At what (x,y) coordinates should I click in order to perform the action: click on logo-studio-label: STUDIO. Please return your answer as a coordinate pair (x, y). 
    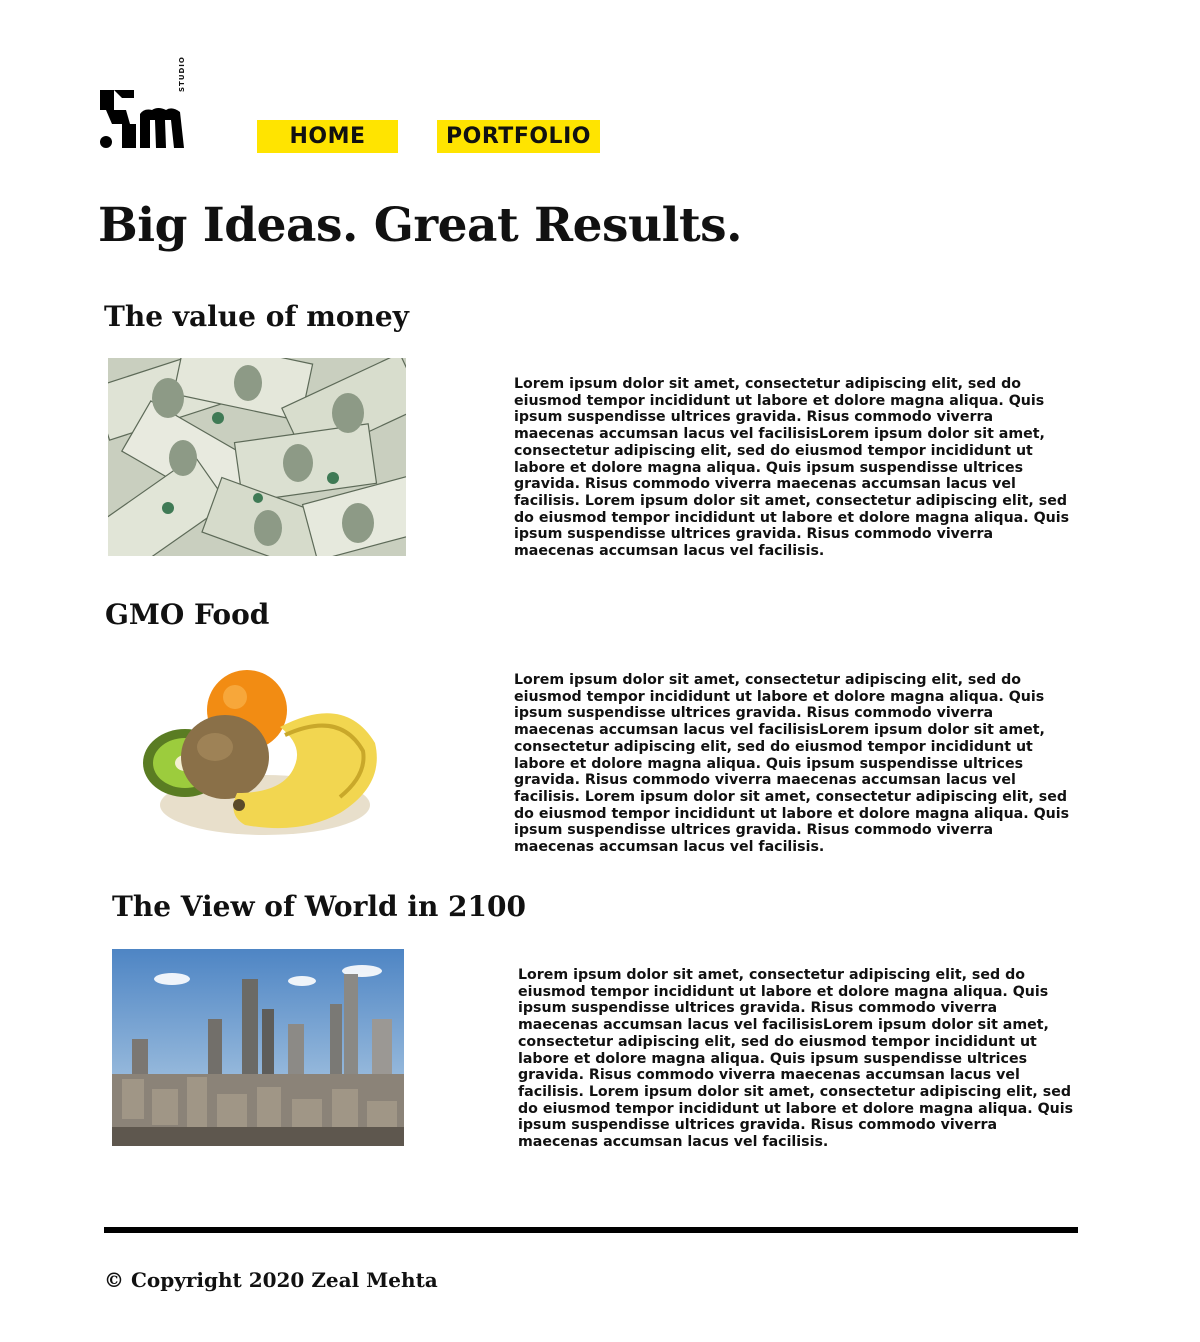
    Looking at the image, I should click on (182, 74).